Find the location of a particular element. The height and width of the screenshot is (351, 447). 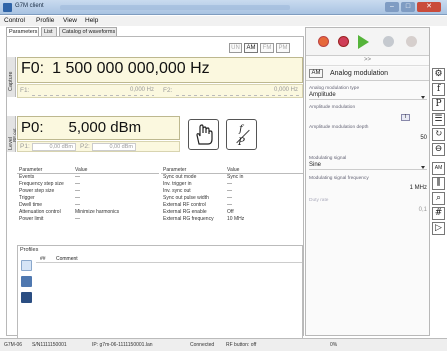

pm-button: PM is located at coordinates (283, 48).